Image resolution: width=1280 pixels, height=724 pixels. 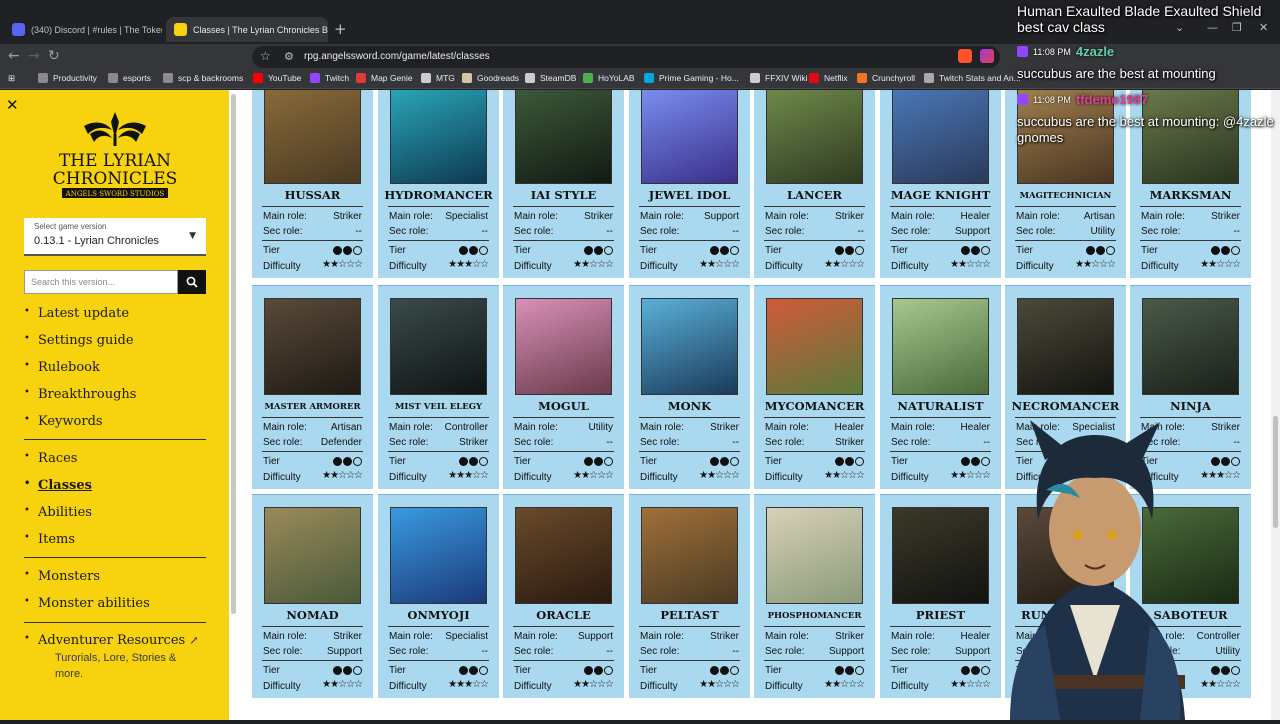 I want to click on class-name: ONMYOJI, so click(x=438, y=615).